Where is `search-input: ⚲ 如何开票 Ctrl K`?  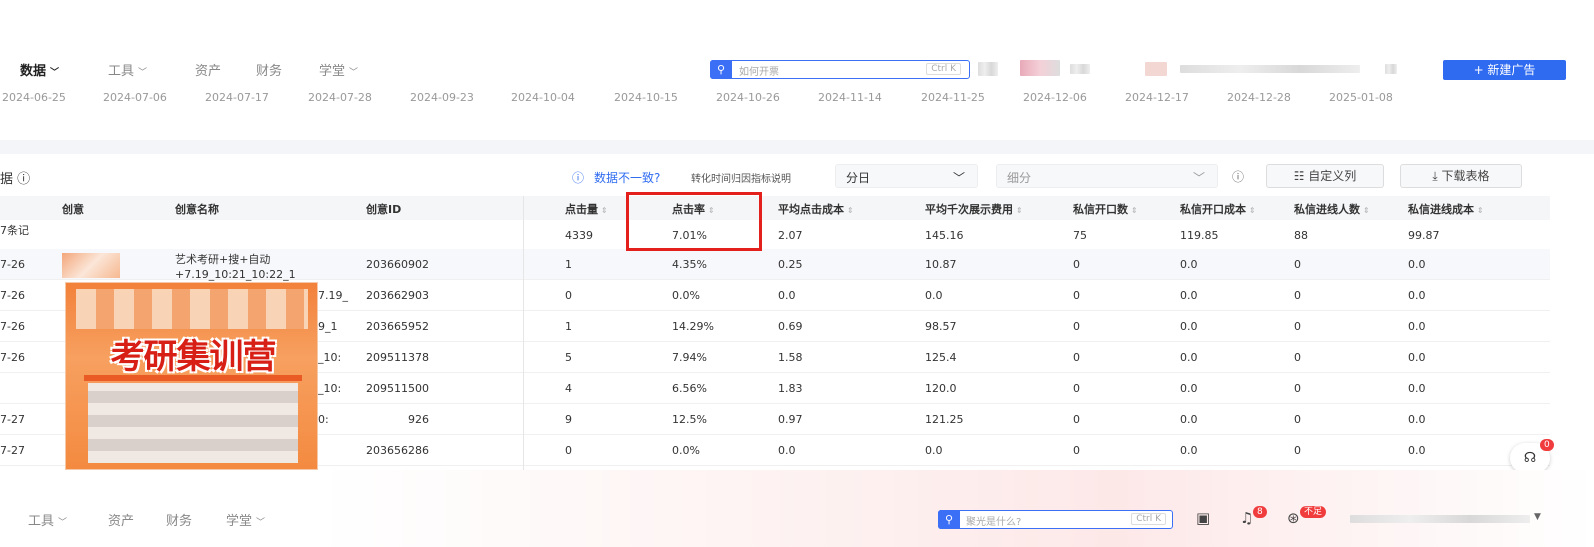
search-input: ⚲ 如何开票 Ctrl K is located at coordinates (840, 69).